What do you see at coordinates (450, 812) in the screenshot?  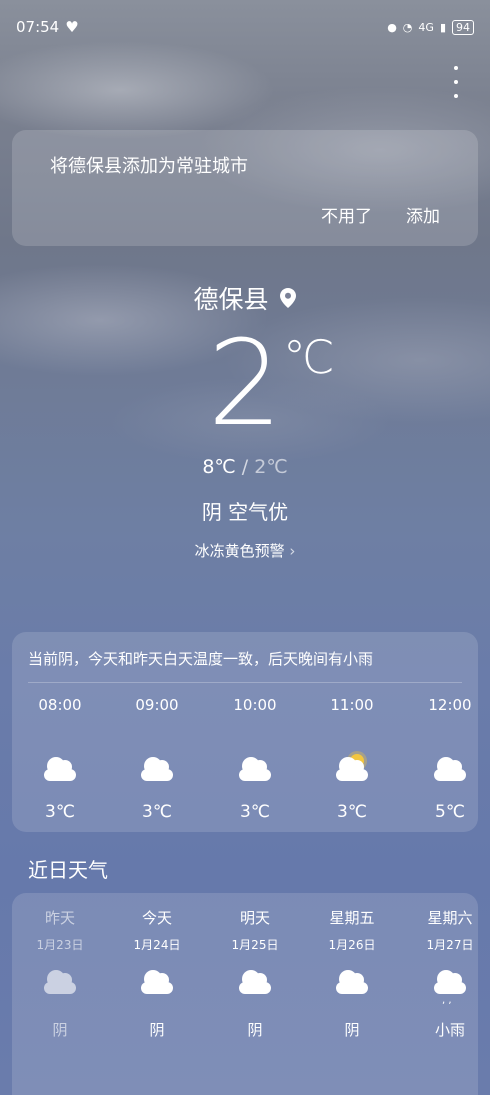 I see `hour-temp: 5℃` at bounding box center [450, 812].